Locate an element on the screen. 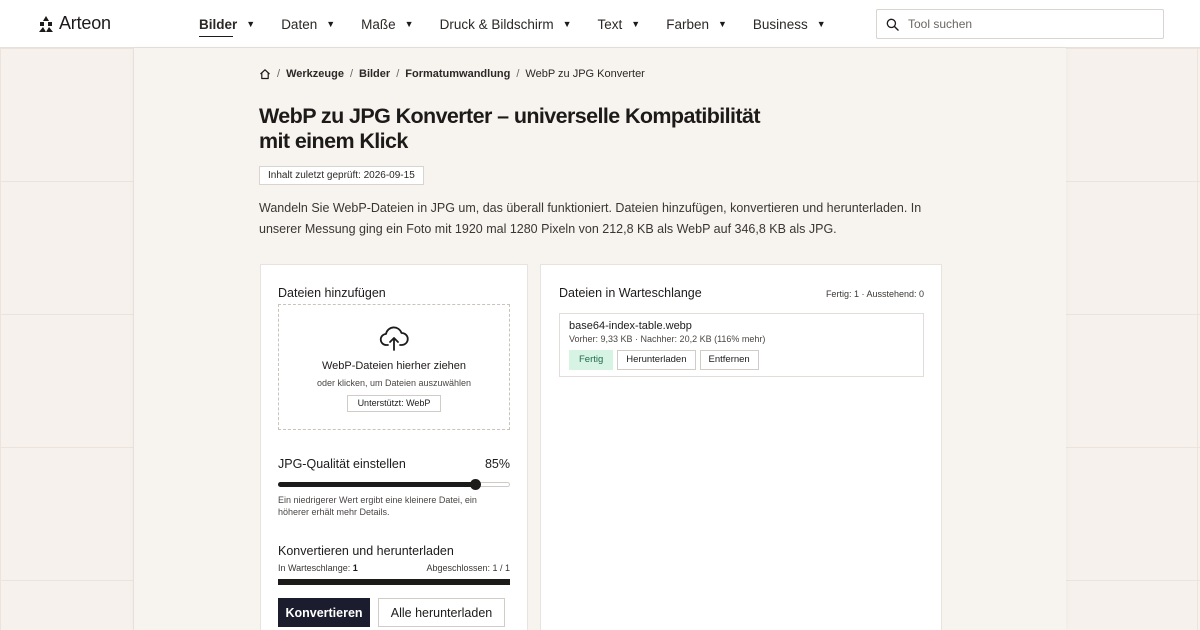 Image resolution: width=1200 pixels, height=630 pixels. dropzone-title: WebP-Dateien hierher ziehen is located at coordinates (394, 366).